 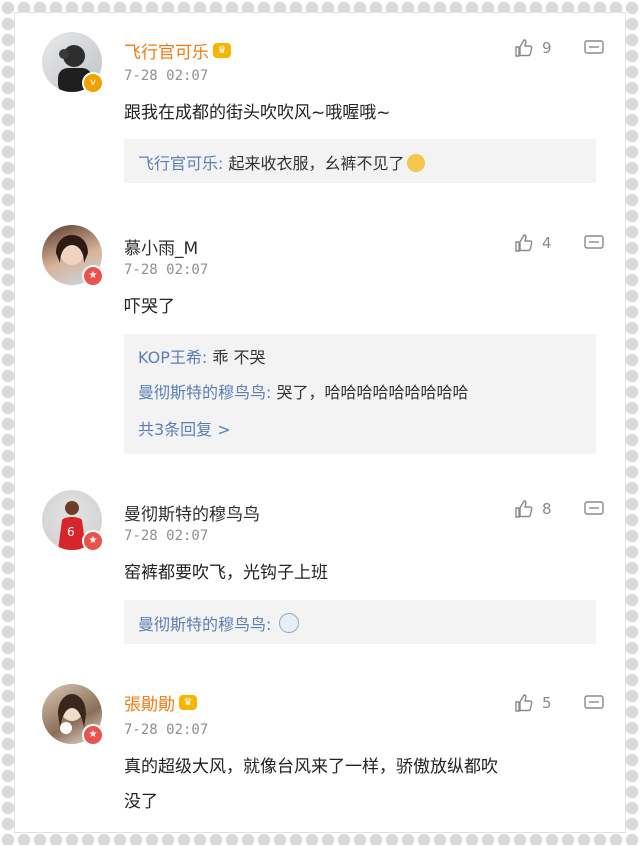 I want to click on username-label: 曼彻斯特的穆鸟鸟, so click(x=192, y=515).